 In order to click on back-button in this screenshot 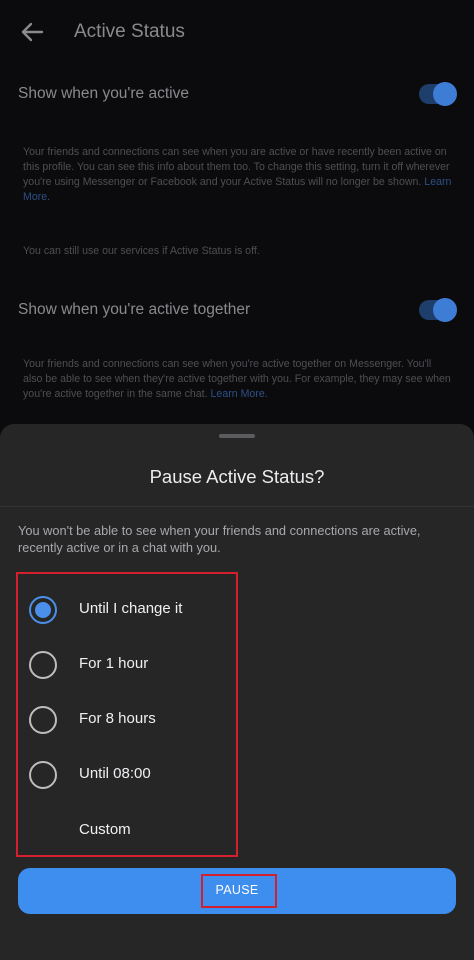, I will do `click(32, 32)`.